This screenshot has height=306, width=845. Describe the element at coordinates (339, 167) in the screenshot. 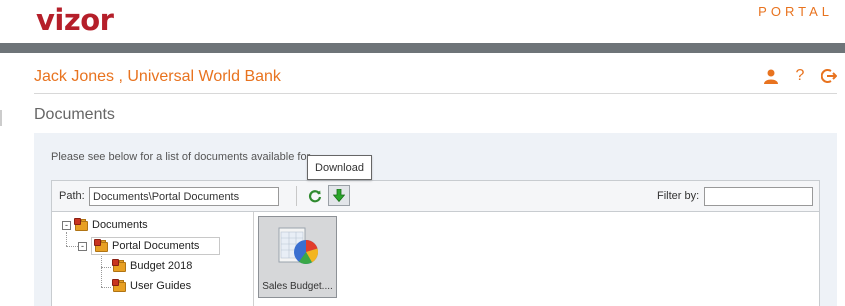

I see `download-tooltip: Download` at that location.